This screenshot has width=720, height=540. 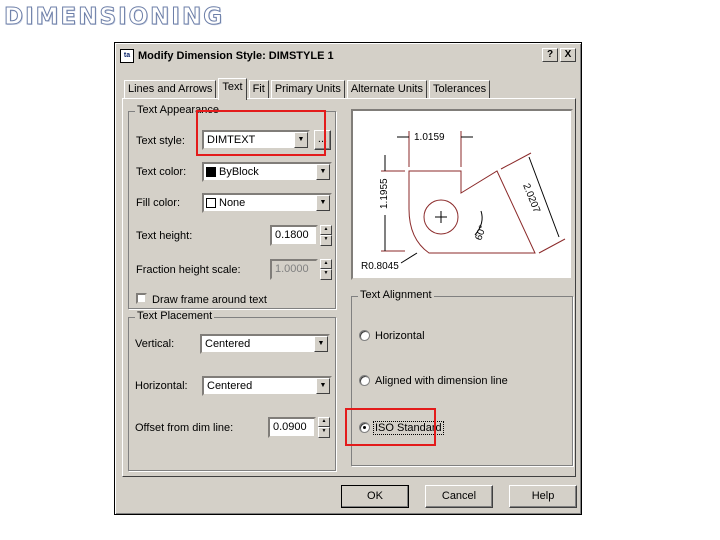 I want to click on offset-input: 0.0900, so click(x=292, y=427).